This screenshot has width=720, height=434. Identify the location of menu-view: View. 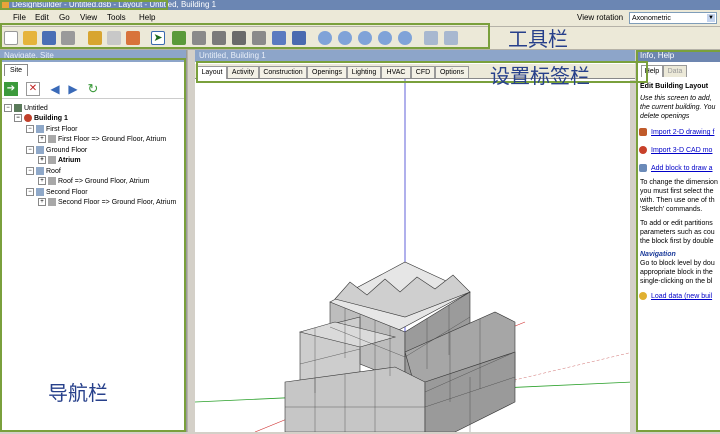
(88, 17).